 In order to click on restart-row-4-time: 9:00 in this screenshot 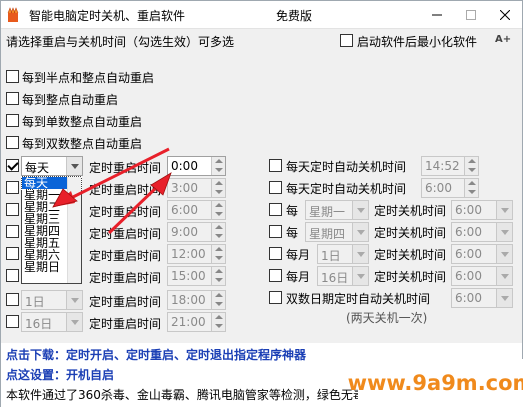, I will do `click(196, 232)`.